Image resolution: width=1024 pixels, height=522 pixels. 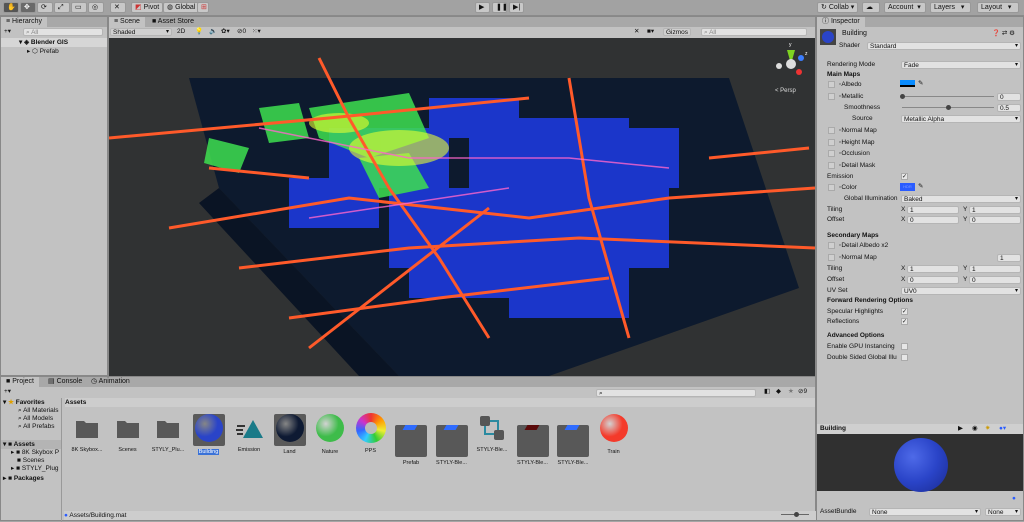 I want to click on gizmos-dropdown: Gizmos, so click(x=677, y=32).